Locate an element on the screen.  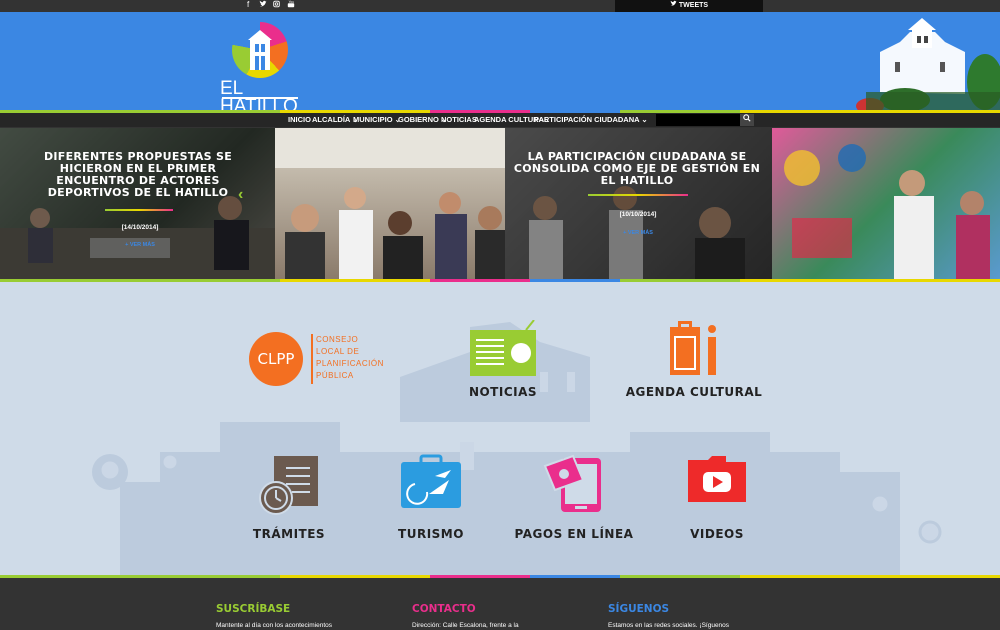
search-icon is located at coordinates (747, 118).